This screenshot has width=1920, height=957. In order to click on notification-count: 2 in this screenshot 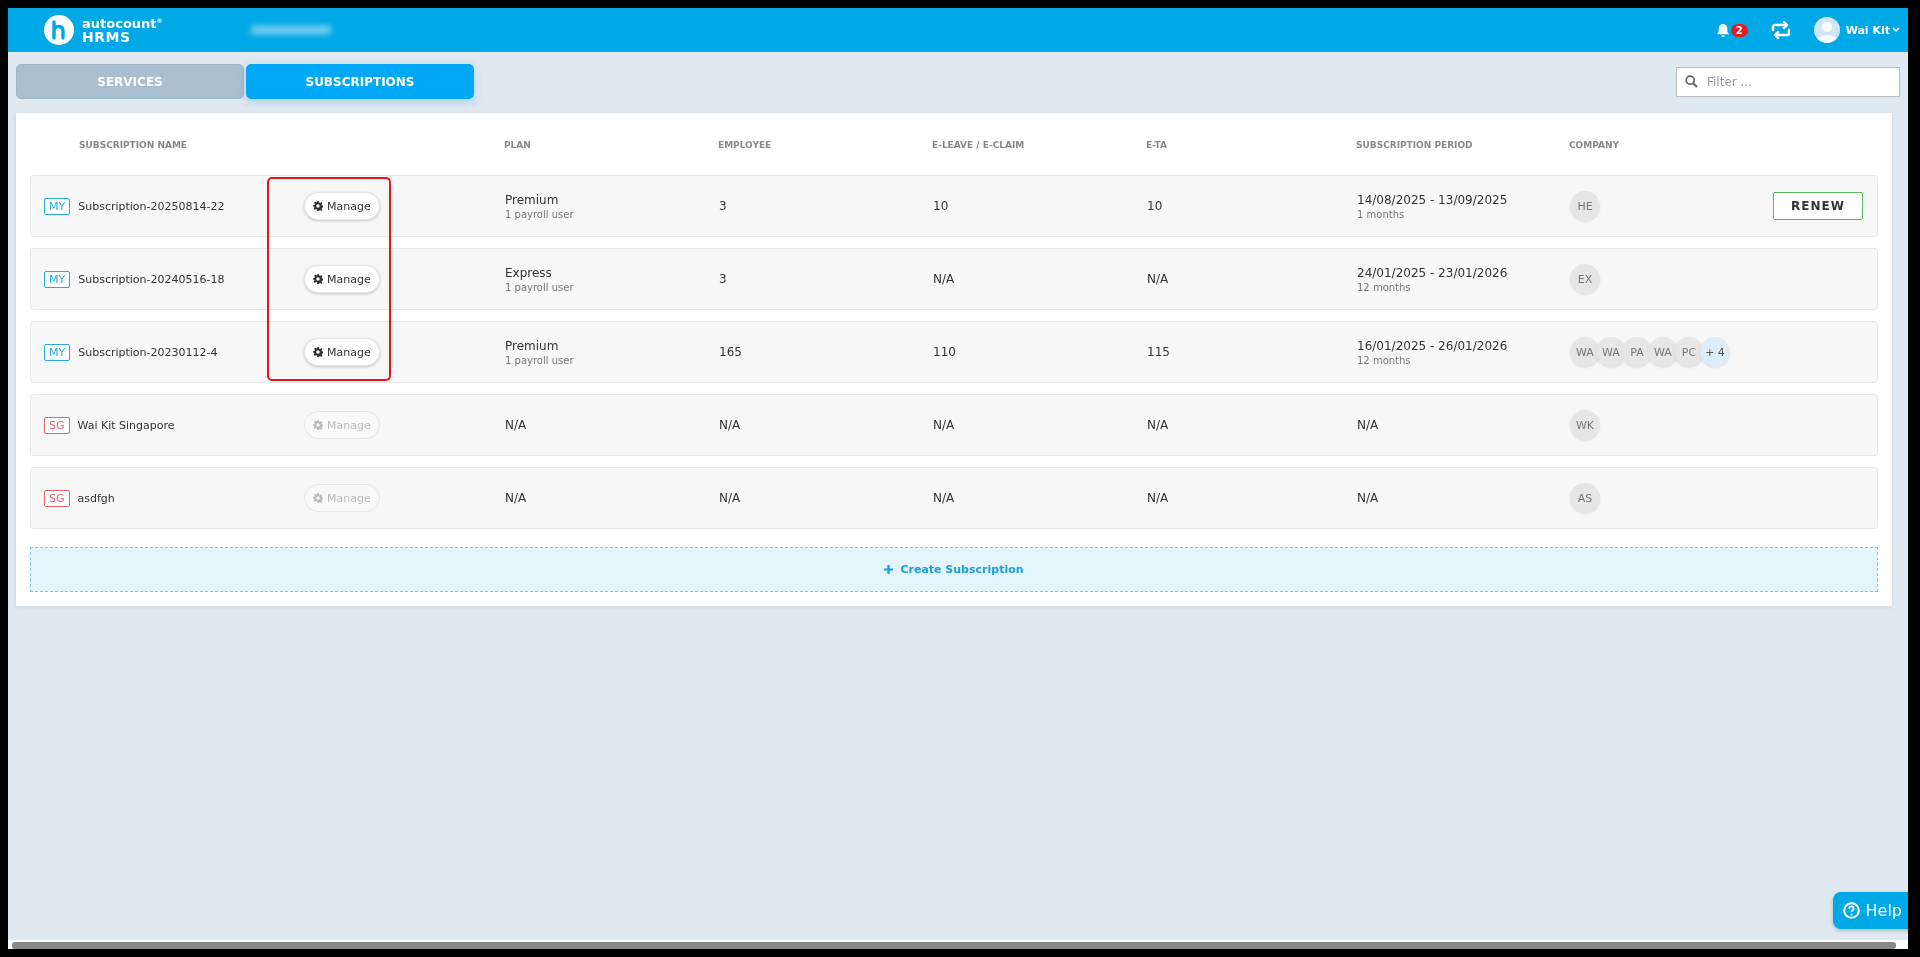, I will do `click(1739, 30)`.